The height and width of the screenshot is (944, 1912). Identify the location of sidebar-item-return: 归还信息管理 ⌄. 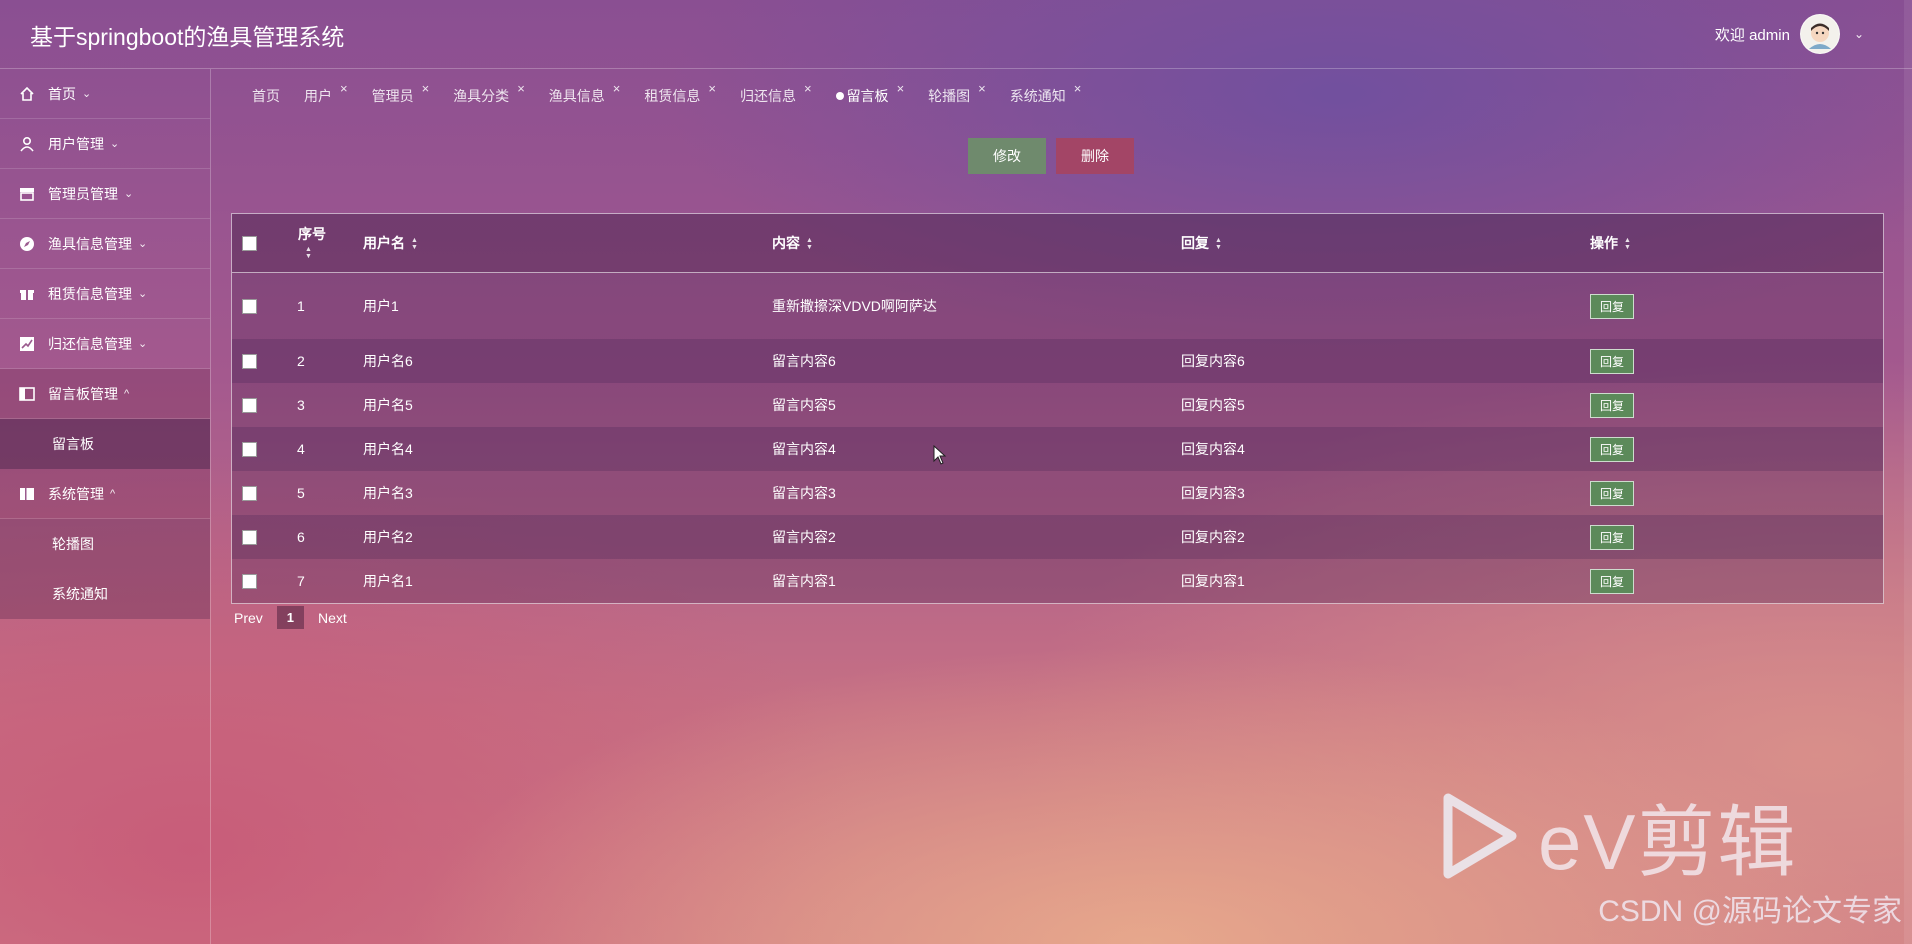
(105, 344).